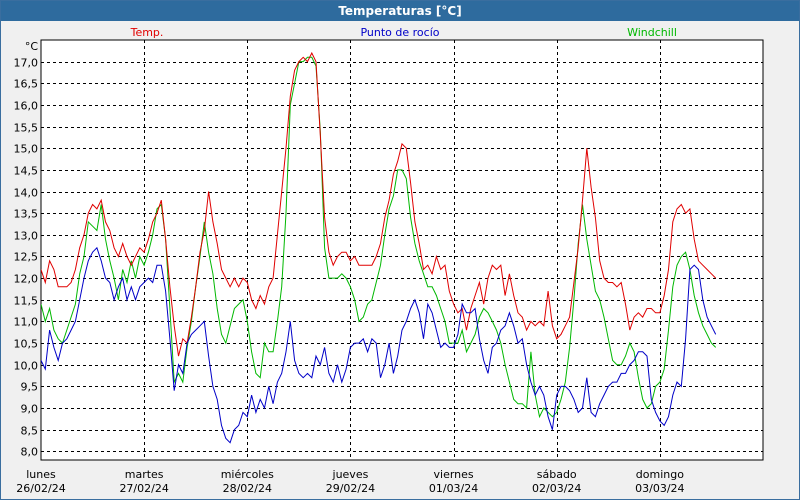 This screenshot has height=503, width=800. I want to click on x-label-day: martes, so click(144, 474).